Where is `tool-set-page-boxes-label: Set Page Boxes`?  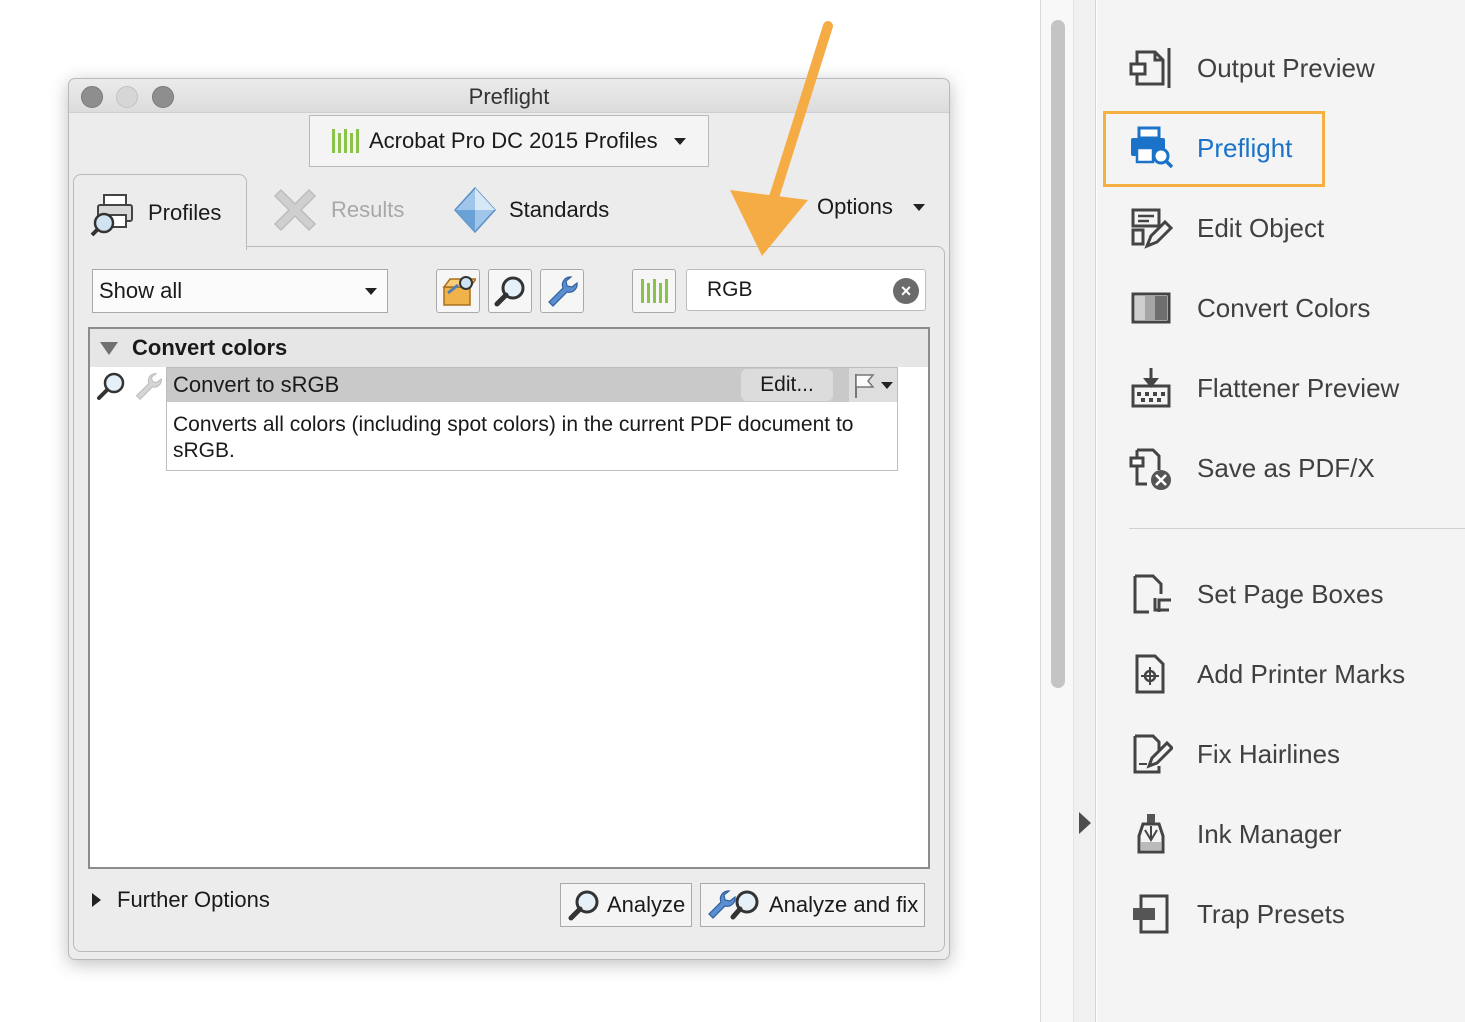
tool-set-page-boxes-label: Set Page Boxes is located at coordinates (1290, 593).